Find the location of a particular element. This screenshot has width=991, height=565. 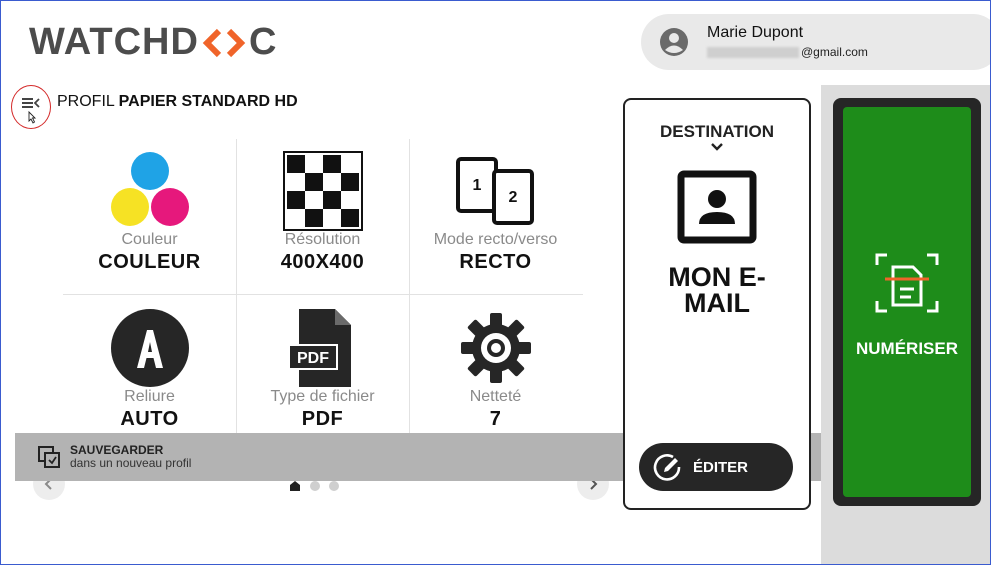

profile-menu-button is located at coordinates (31, 107).